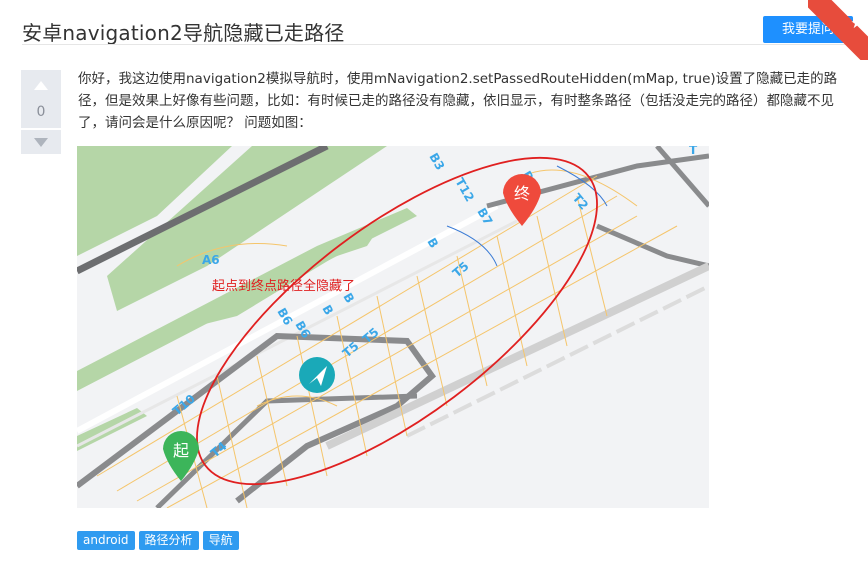 The width and height of the screenshot is (868, 563). What do you see at coordinates (211, 260) in the screenshot?
I see `map-label: A6` at bounding box center [211, 260].